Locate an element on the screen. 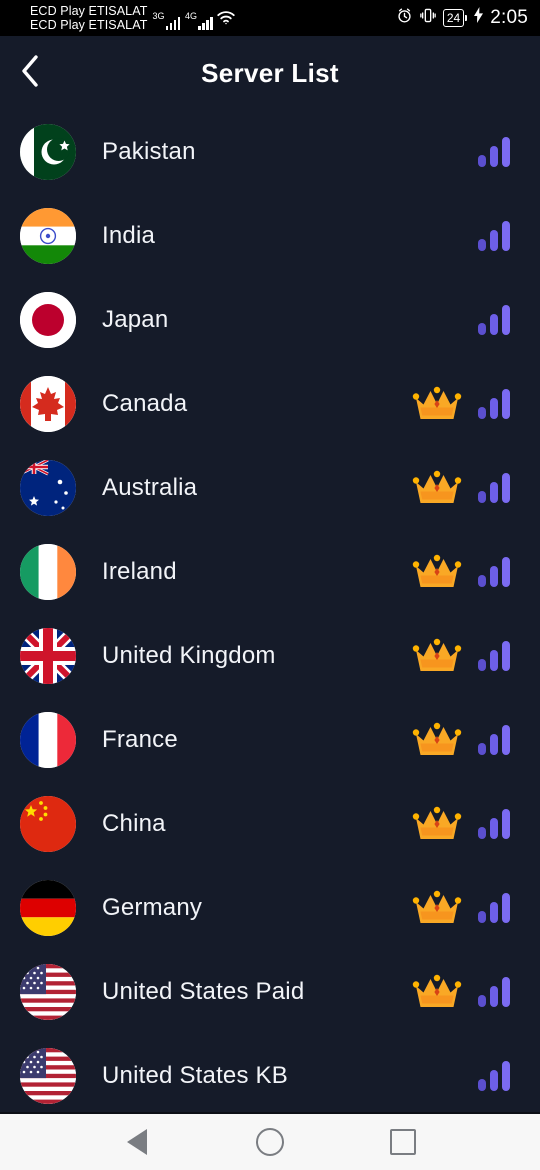 Image resolution: width=540 pixels, height=1170 pixels. server-list-item: United States Paid is located at coordinates (270, 992).